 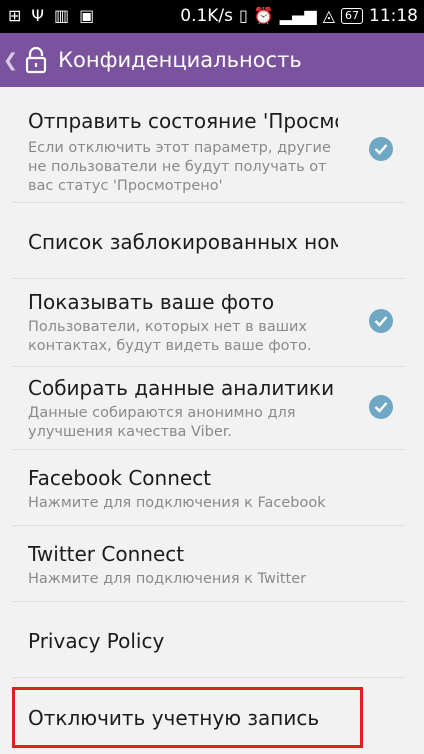 I want to click on lock-icon, so click(x=36, y=60).